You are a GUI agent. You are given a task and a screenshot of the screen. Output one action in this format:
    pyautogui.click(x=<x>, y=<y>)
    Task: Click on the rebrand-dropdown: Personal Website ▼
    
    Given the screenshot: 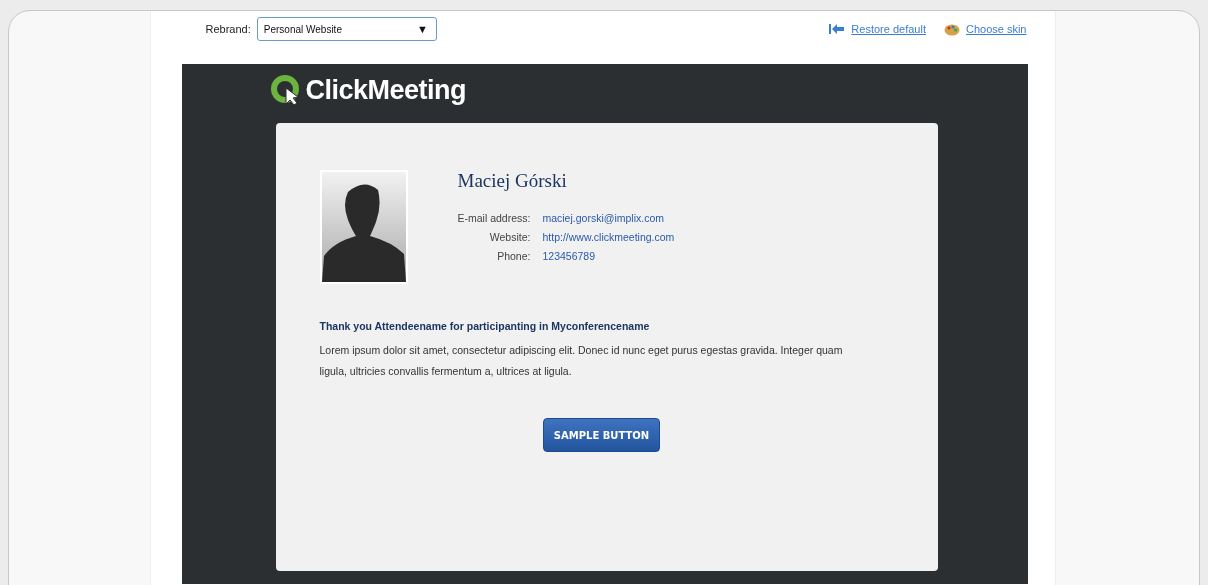 What is the action you would take?
    pyautogui.click(x=346, y=29)
    